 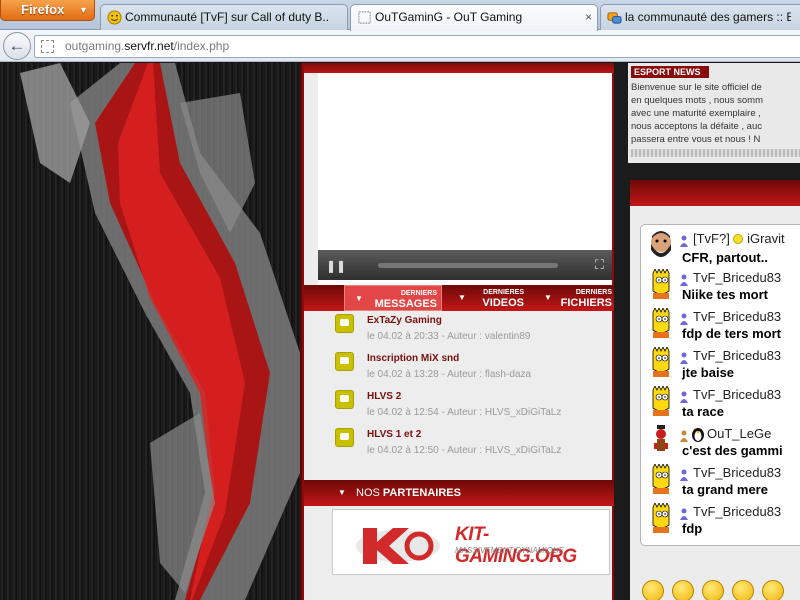 What do you see at coordinates (47, 46) in the screenshot?
I see `site-identity-icon` at bounding box center [47, 46].